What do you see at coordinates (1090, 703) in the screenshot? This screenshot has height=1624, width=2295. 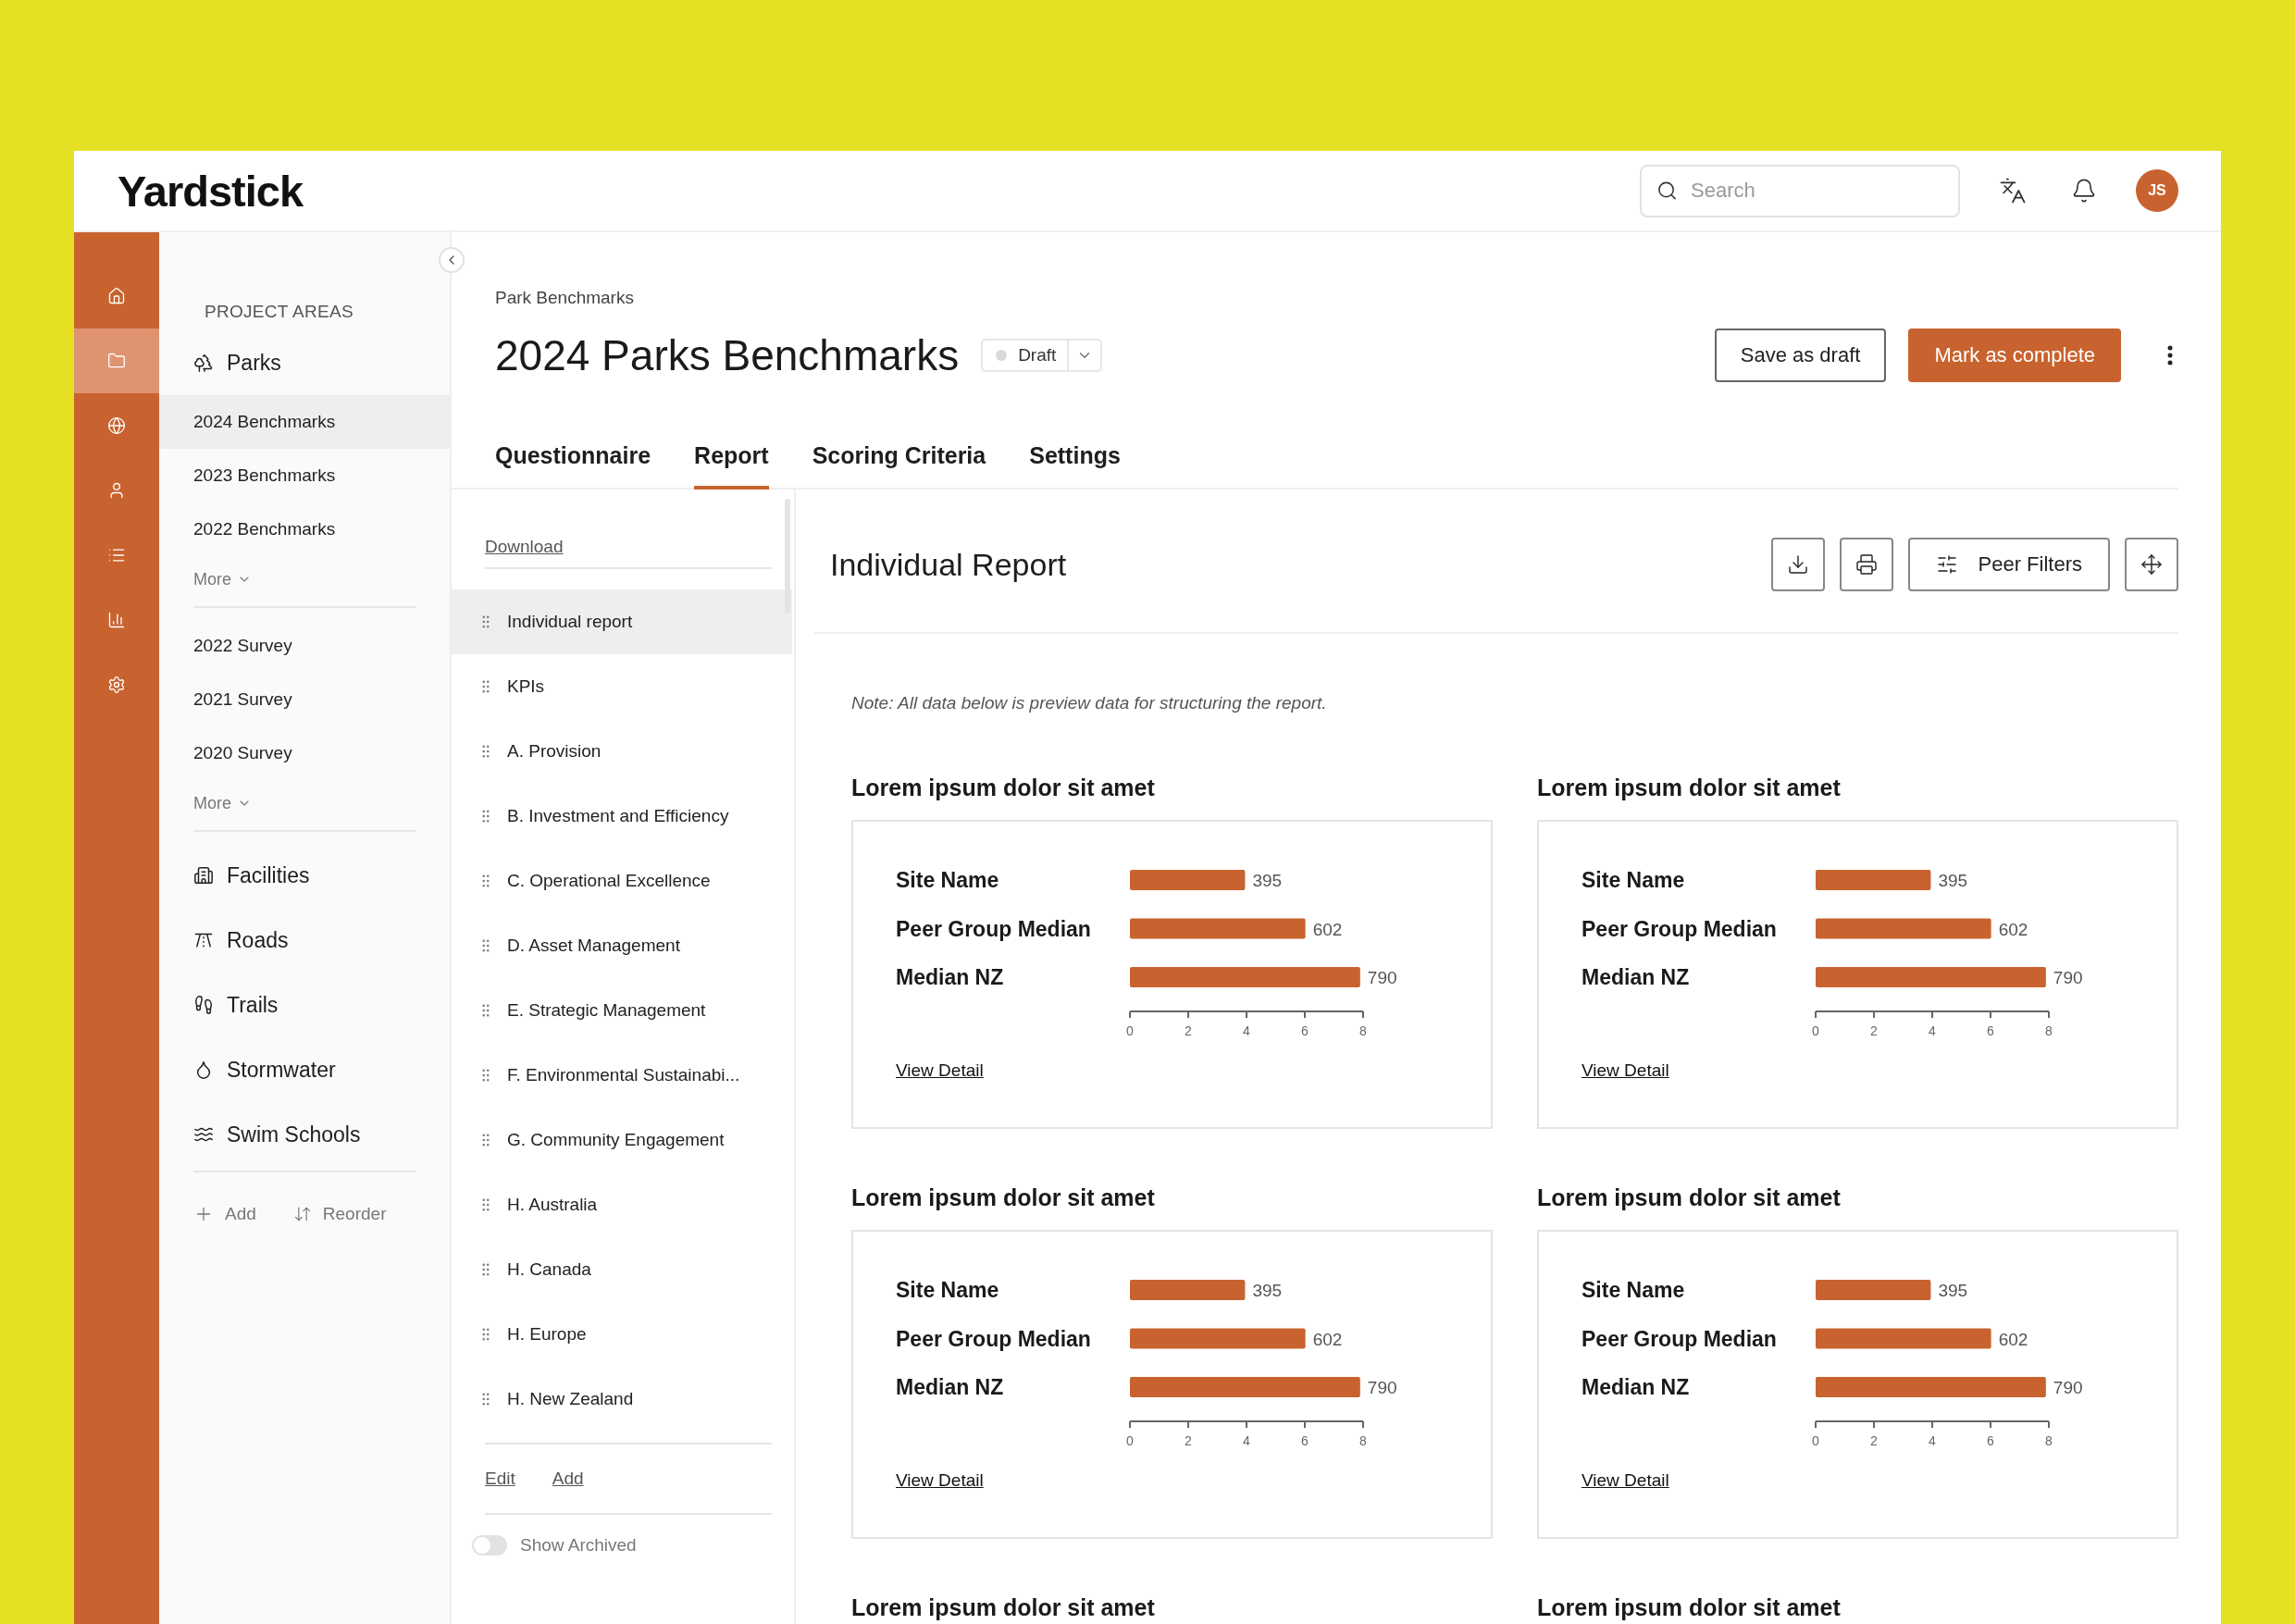 I see `preview-note: Note: All data below is preview data for structuring the report.` at bounding box center [1090, 703].